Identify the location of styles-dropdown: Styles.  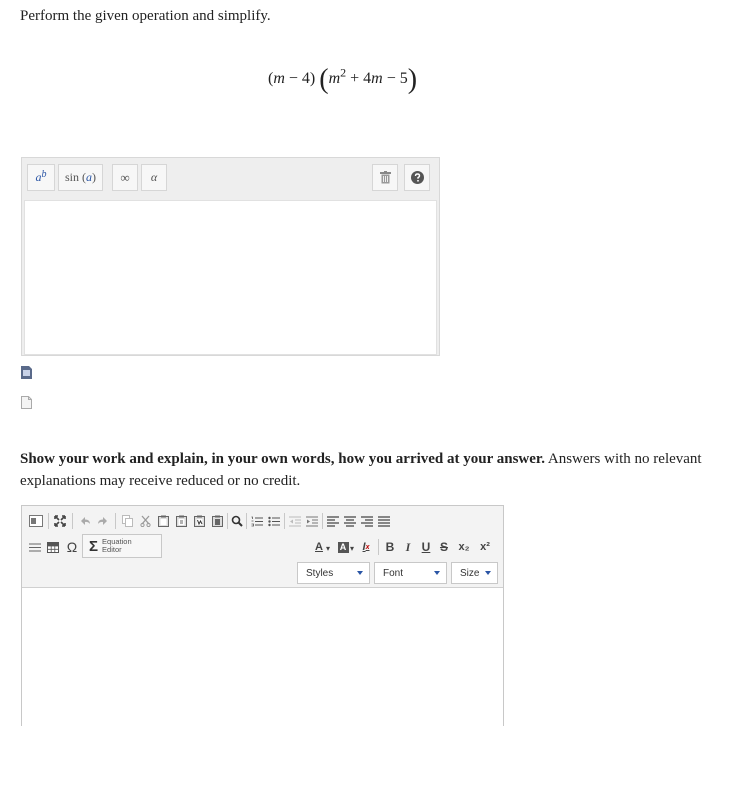
(333, 573).